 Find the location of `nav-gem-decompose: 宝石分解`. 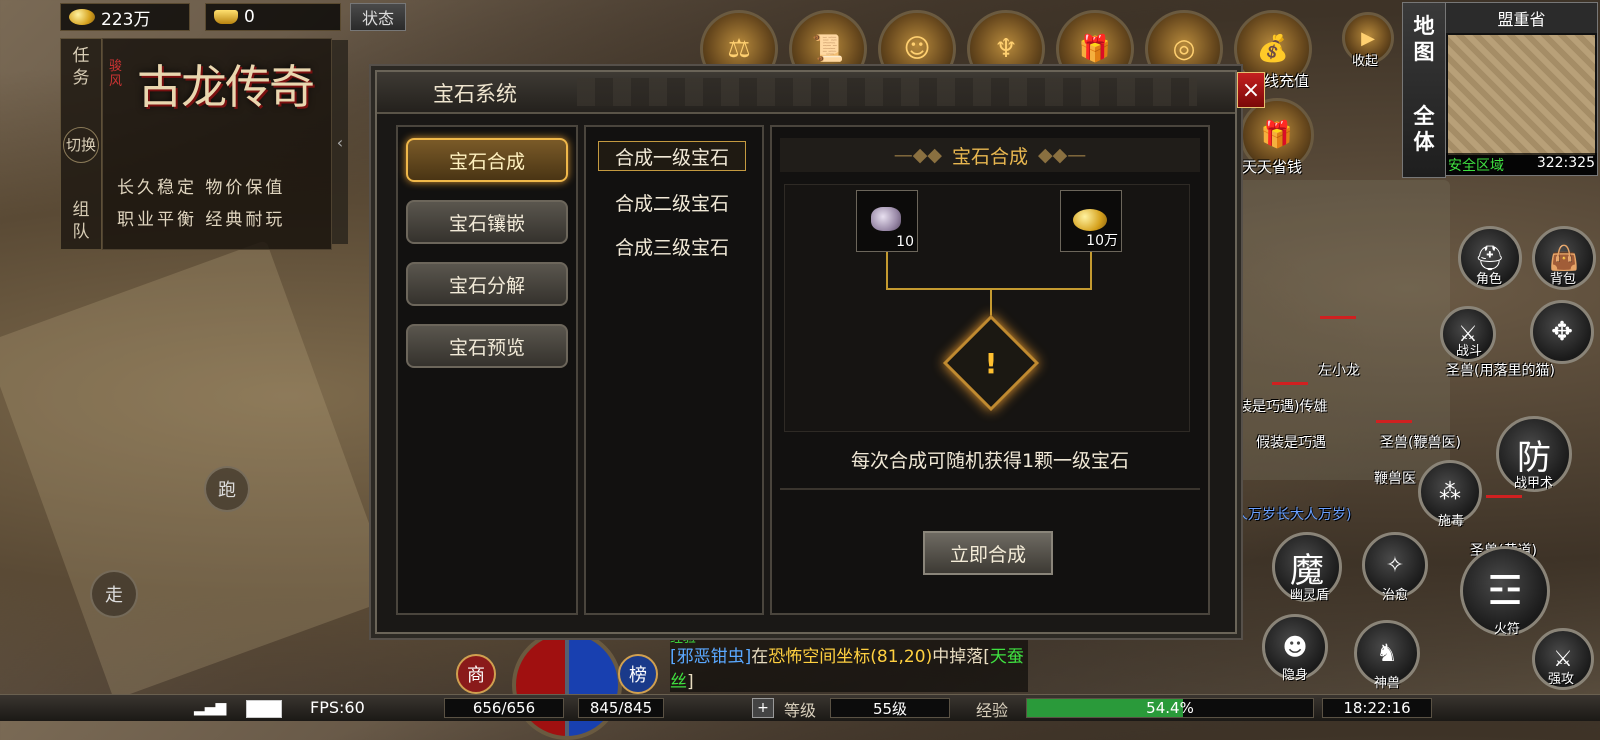

nav-gem-decompose: 宝石分解 is located at coordinates (487, 284).